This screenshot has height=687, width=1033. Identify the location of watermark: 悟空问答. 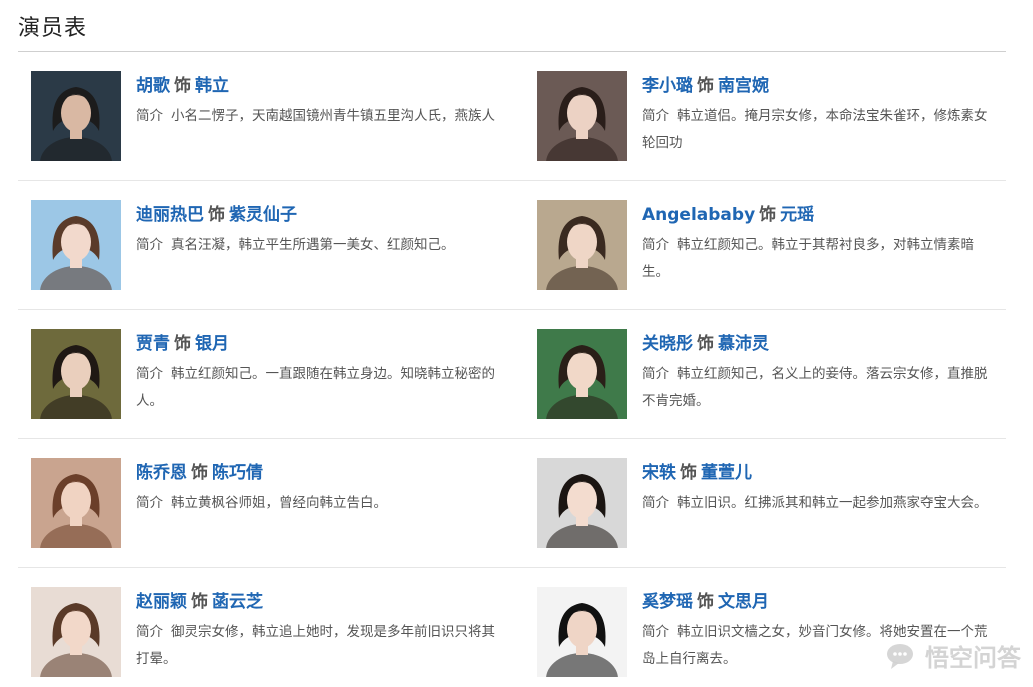
(953, 655).